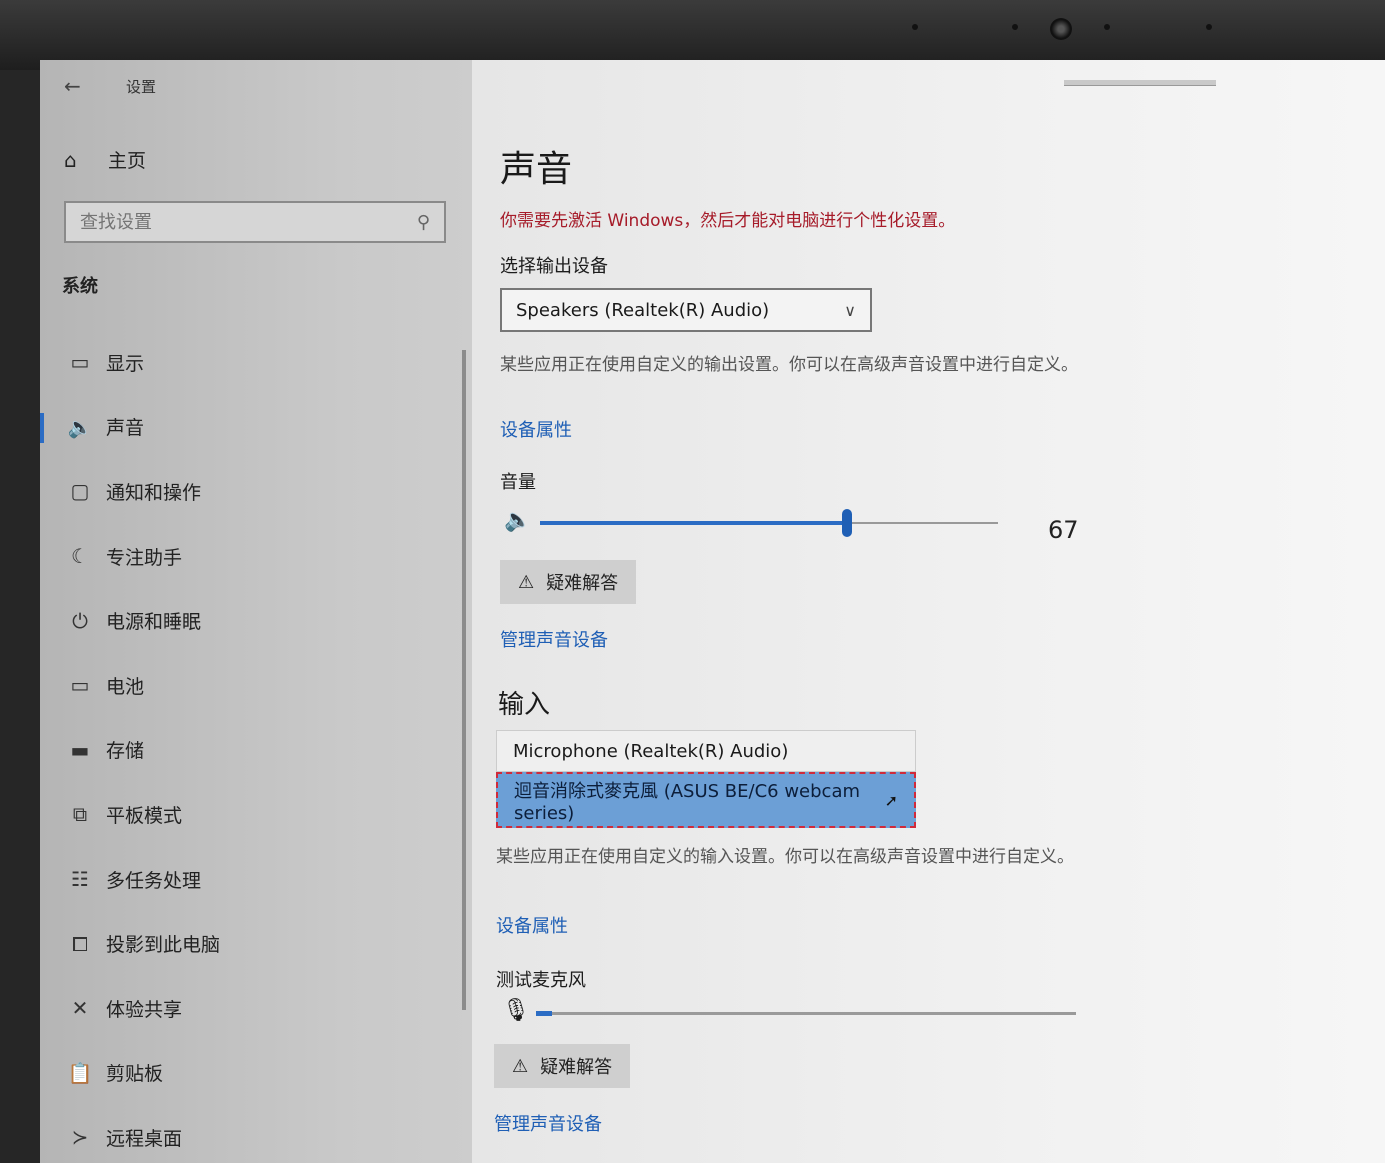  Describe the element at coordinates (80, 685) in the screenshot. I see `battery-icon: ▭` at that location.